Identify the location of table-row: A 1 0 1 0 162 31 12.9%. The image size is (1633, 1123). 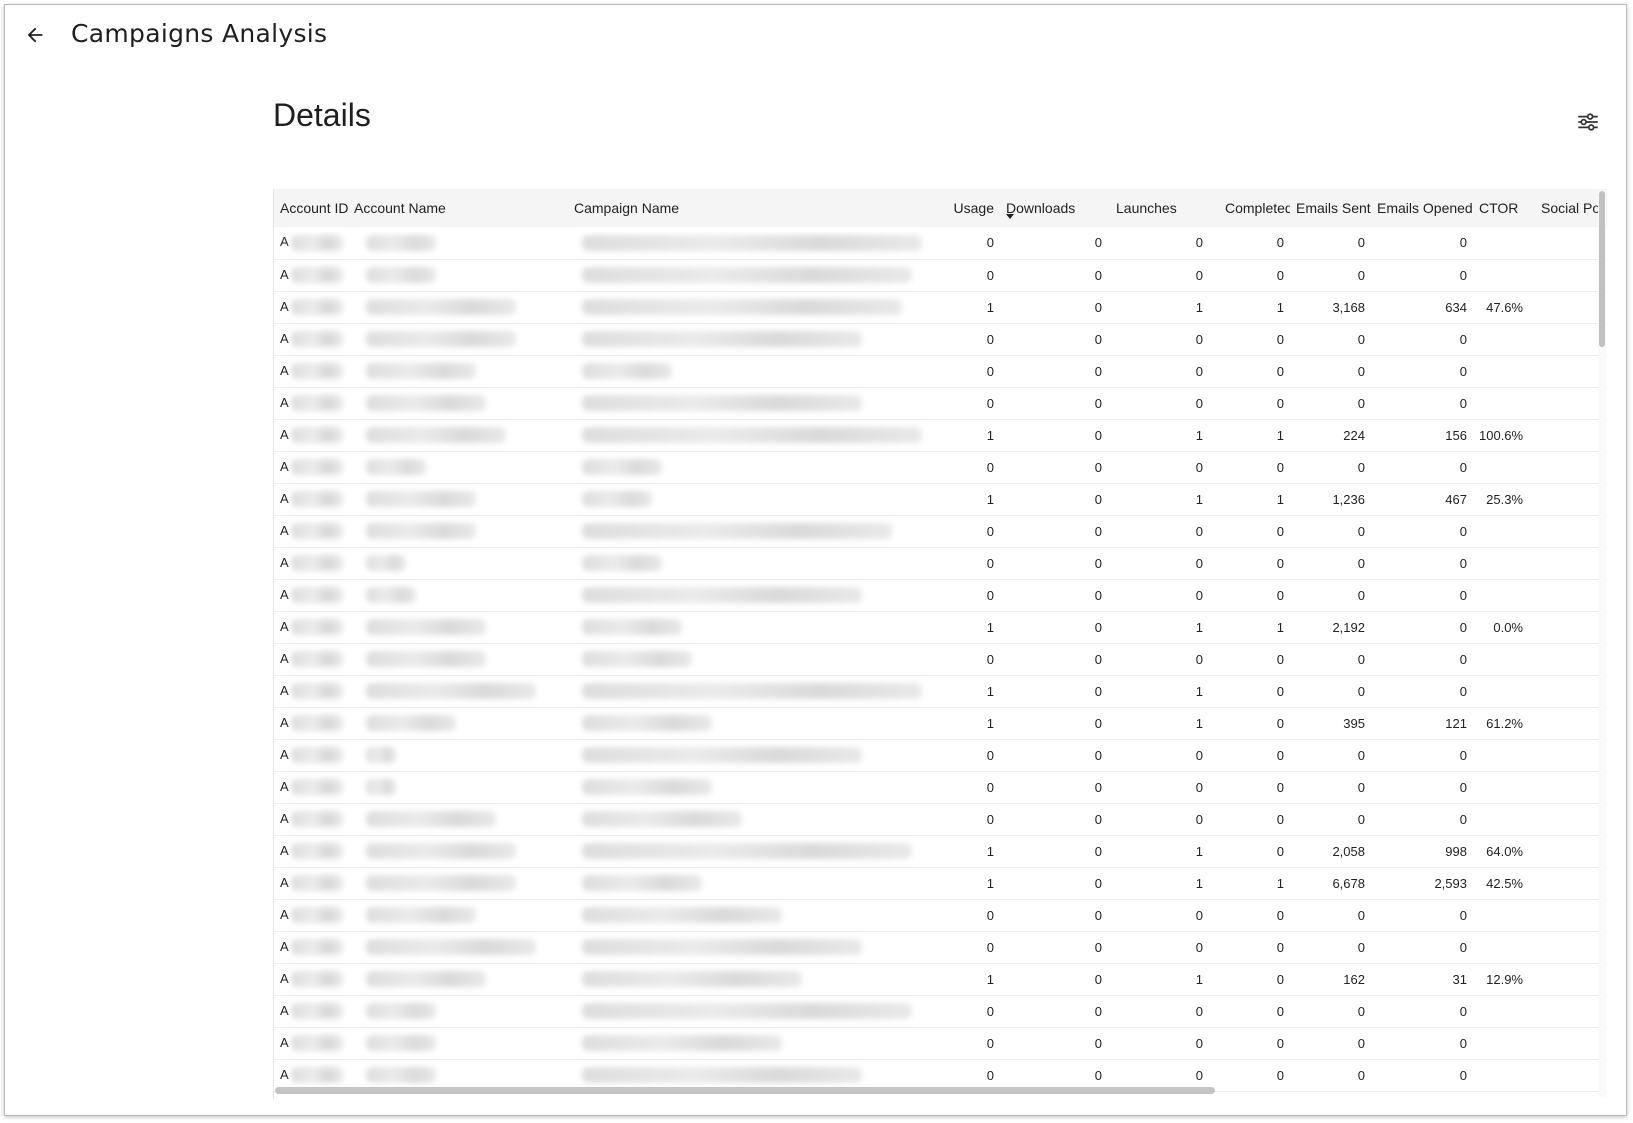
(940, 979).